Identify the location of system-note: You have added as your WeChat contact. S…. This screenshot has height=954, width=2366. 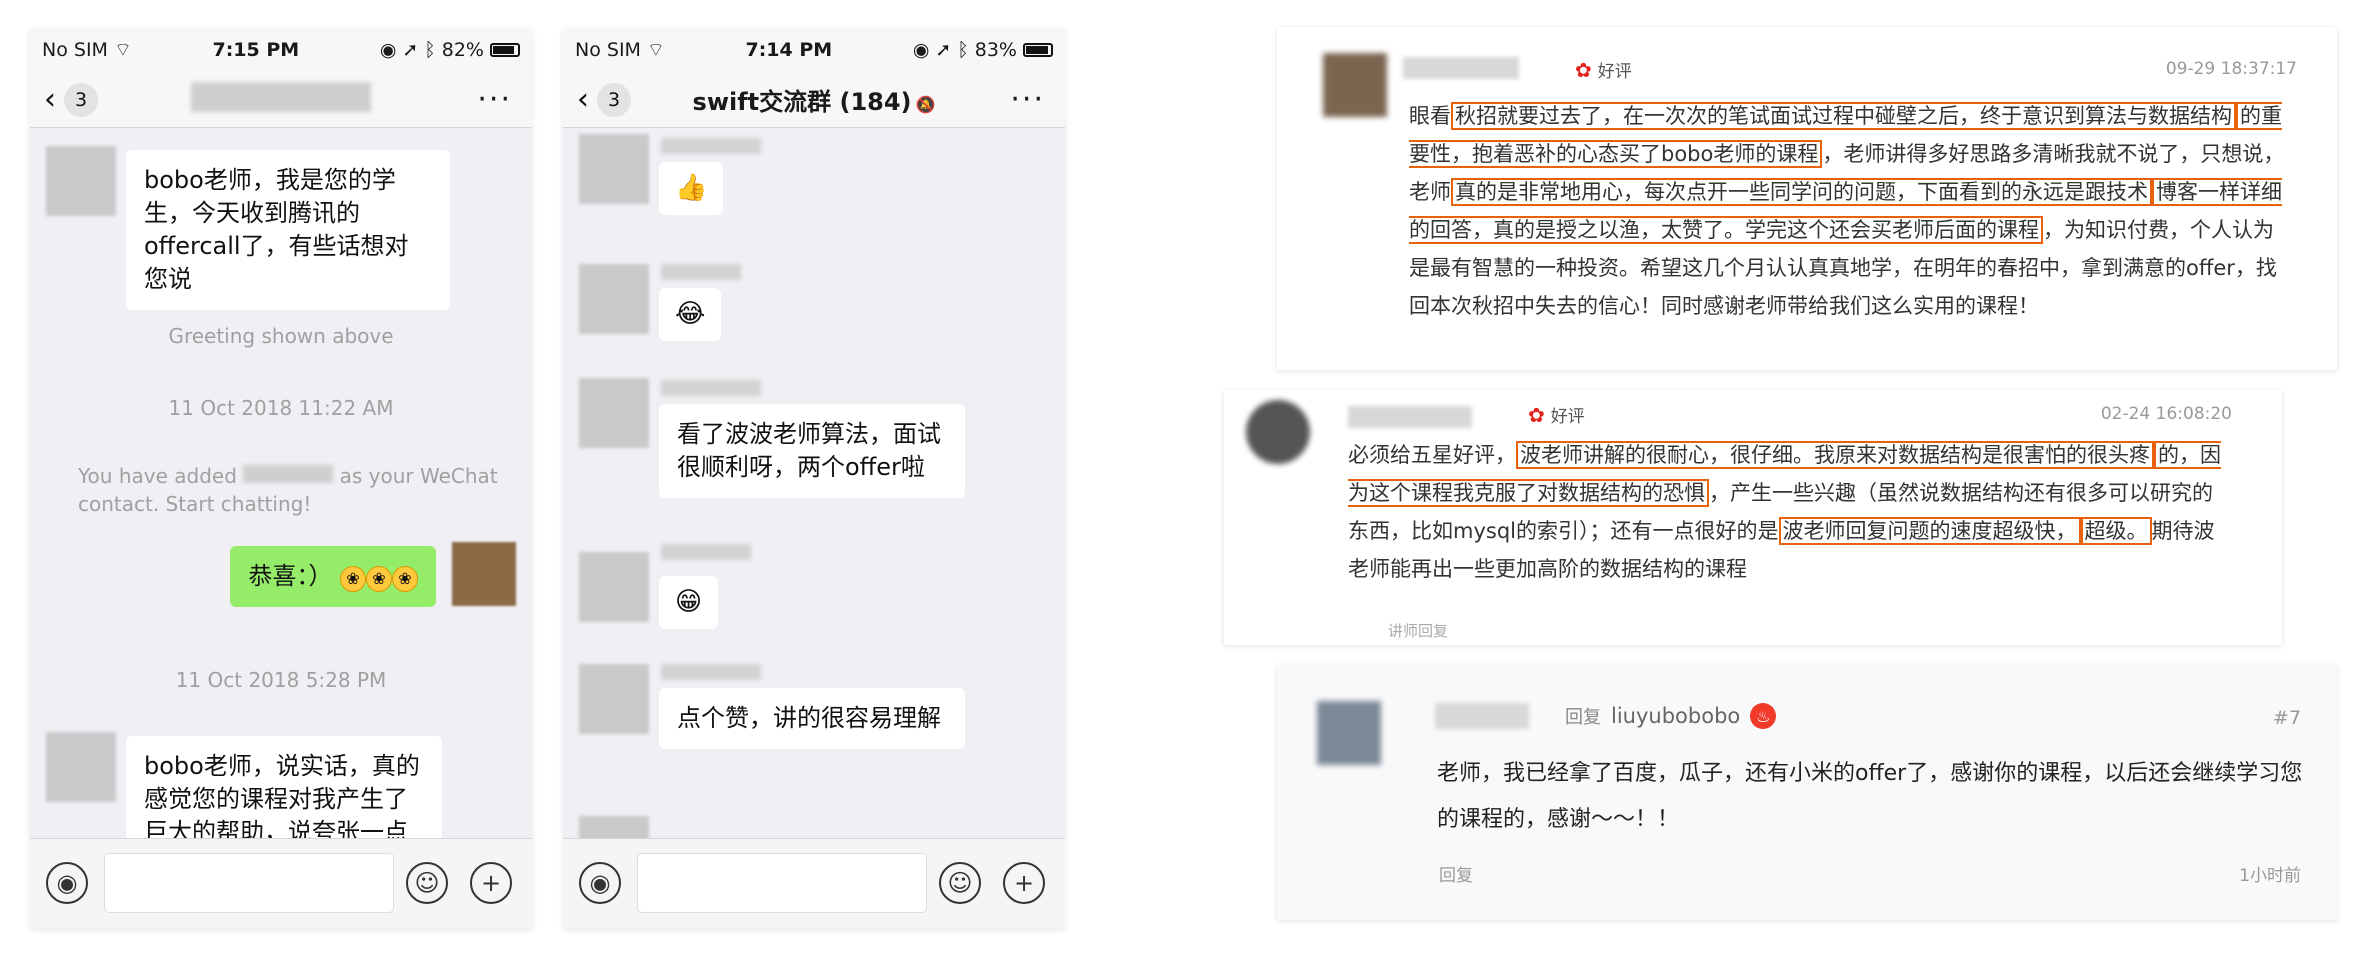
(288, 490).